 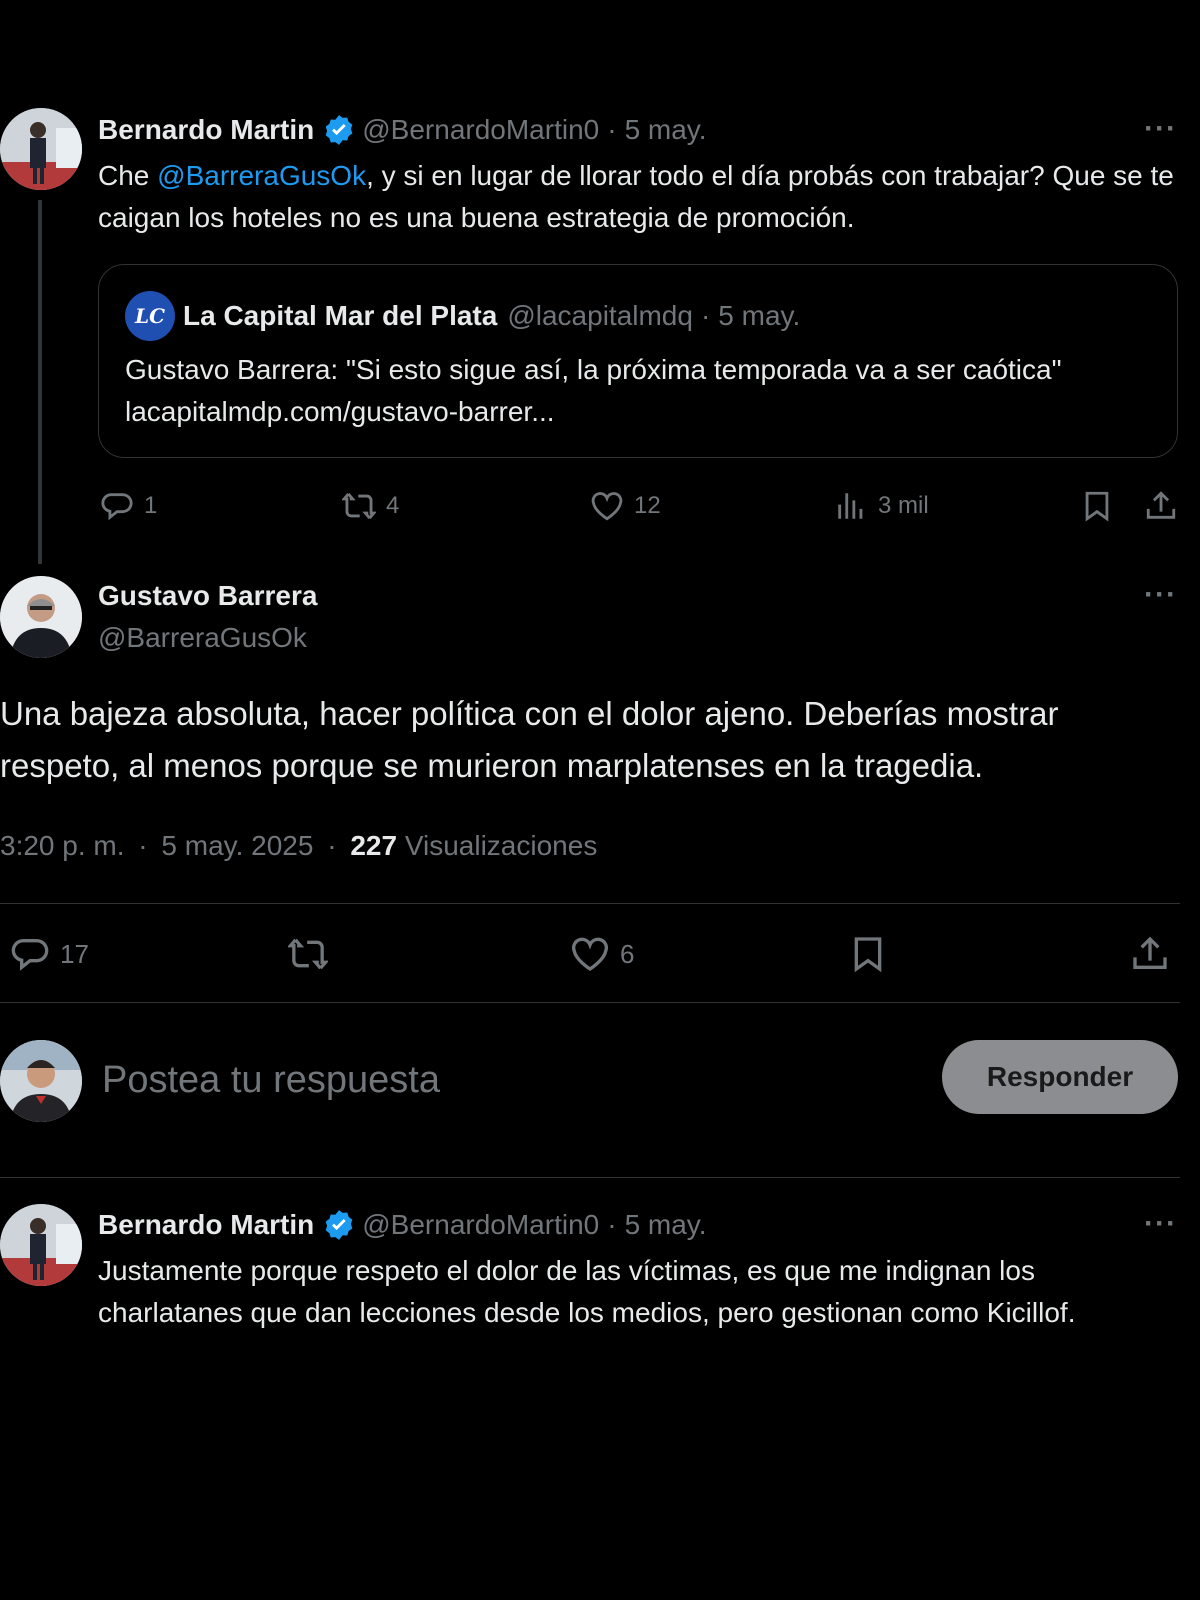 I want to click on views-count: 3 mil, so click(x=903, y=505).